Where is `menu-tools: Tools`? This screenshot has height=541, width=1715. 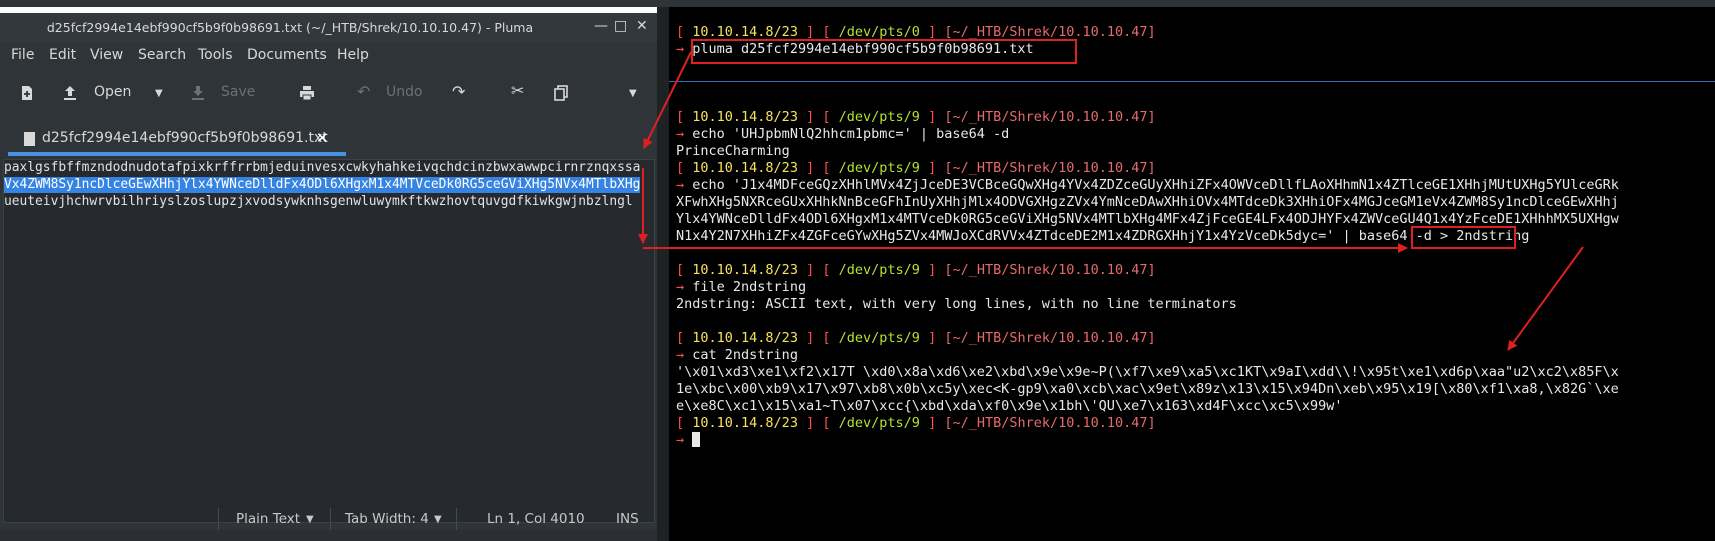 menu-tools: Tools is located at coordinates (215, 55).